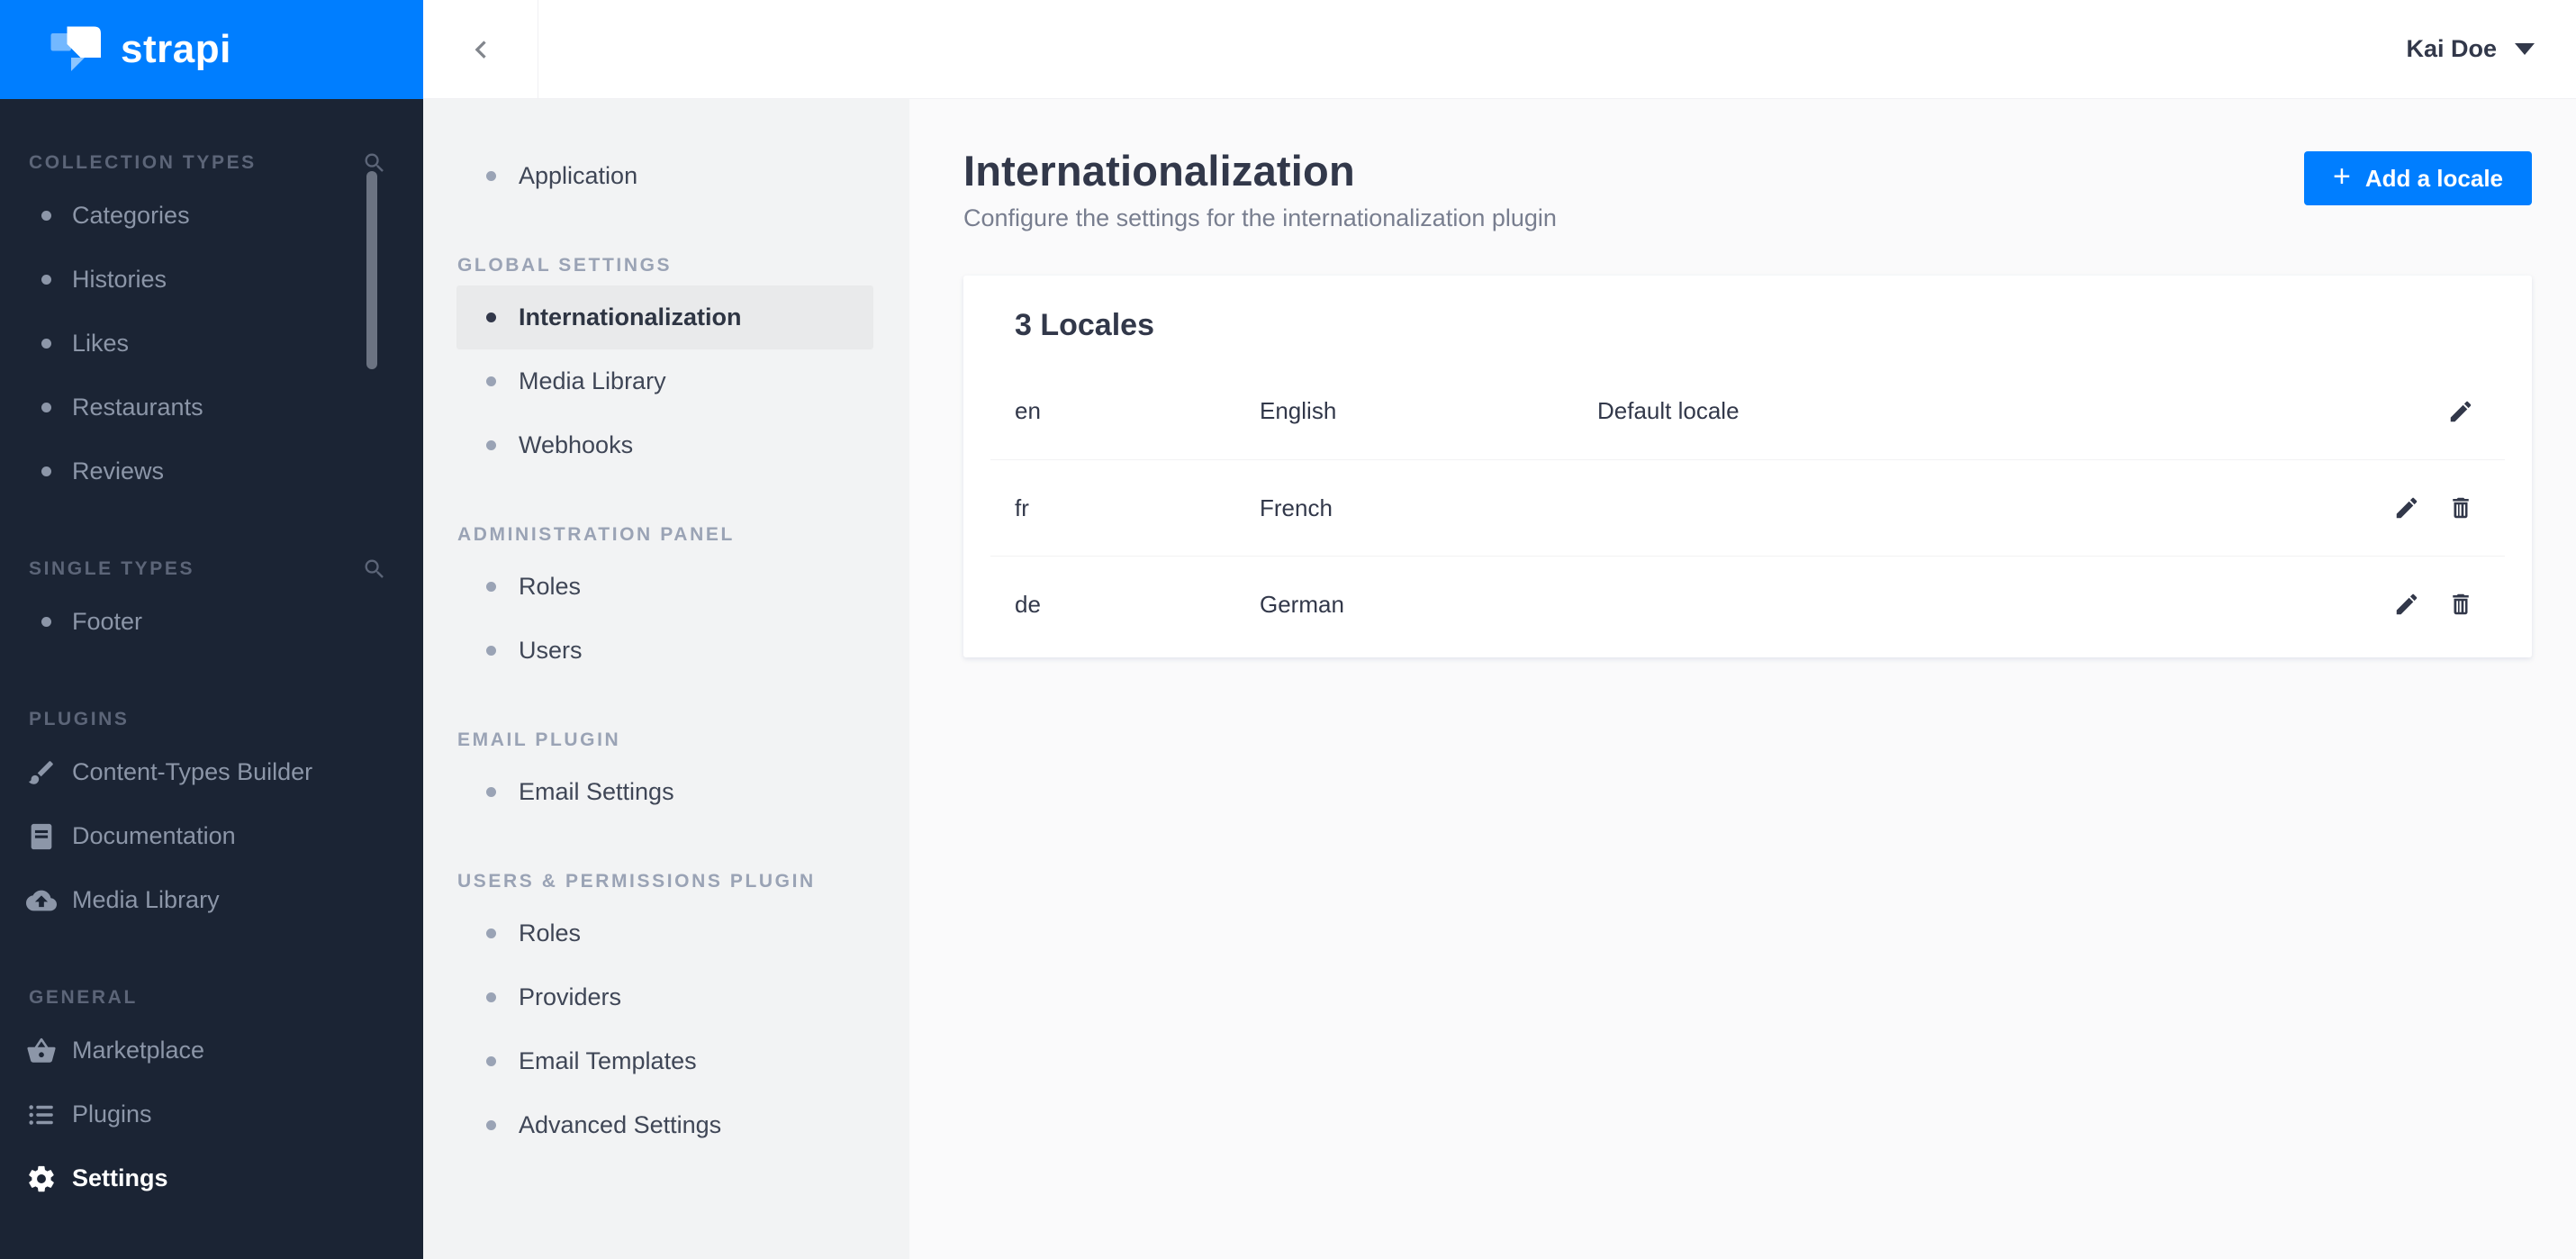 The image size is (2576, 1259). Describe the element at coordinates (79, 719) in the screenshot. I see `plugins-header: PLUGINS` at that location.